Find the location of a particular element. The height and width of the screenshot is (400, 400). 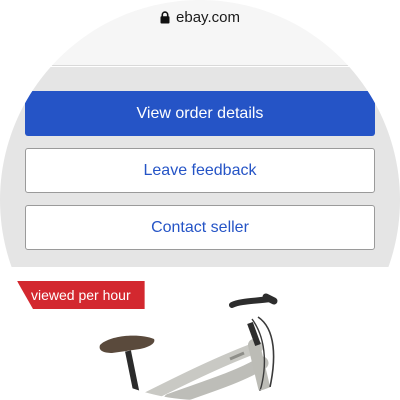

contact-seller-label: Contact seller is located at coordinates (200, 227).